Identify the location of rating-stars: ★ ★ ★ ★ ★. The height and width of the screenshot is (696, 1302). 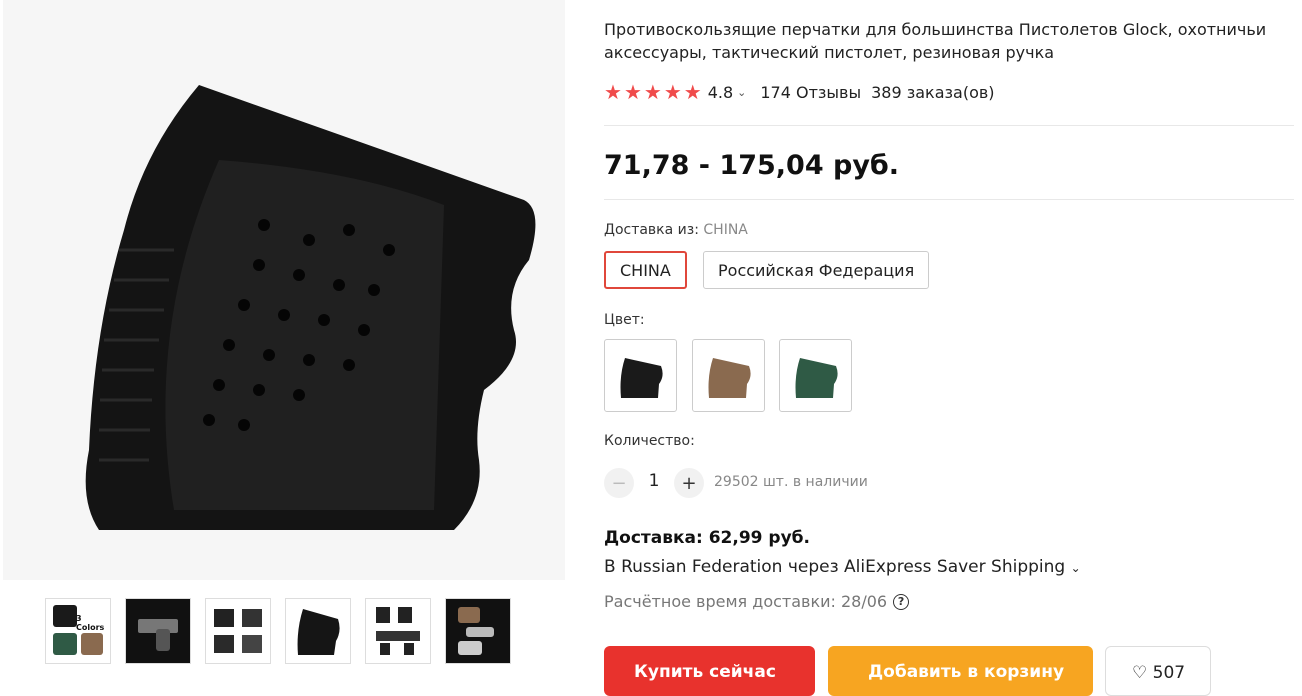
(653, 92).